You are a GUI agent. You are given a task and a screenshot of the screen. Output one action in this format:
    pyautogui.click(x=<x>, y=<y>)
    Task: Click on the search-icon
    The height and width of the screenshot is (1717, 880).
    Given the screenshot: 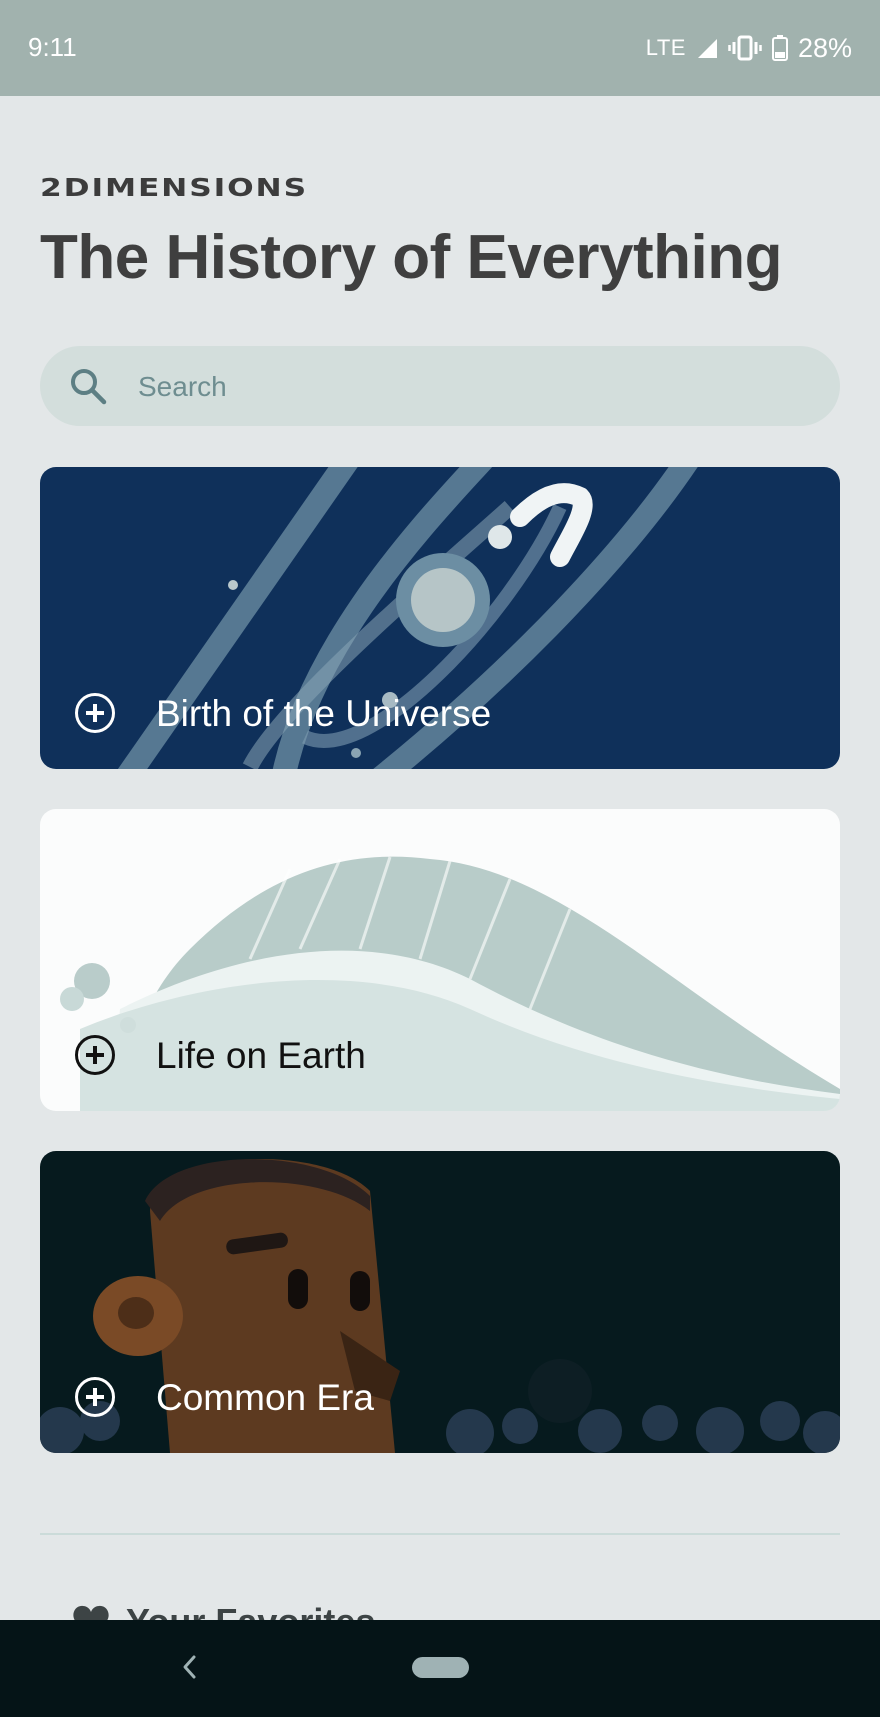 What is the action you would take?
    pyautogui.click(x=88, y=386)
    